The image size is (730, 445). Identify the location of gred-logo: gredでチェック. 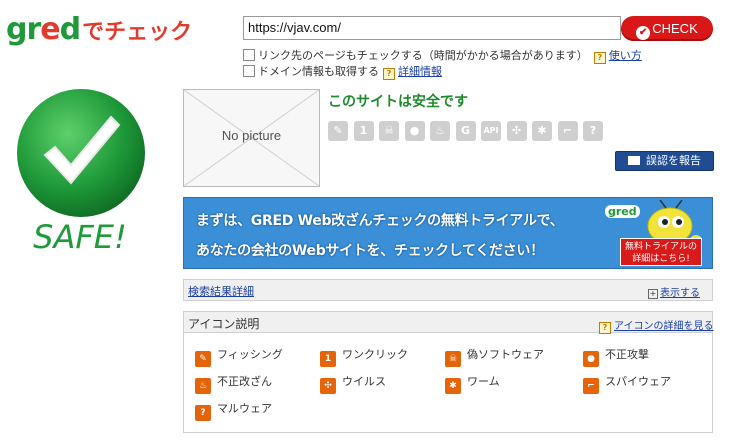
(99, 30).